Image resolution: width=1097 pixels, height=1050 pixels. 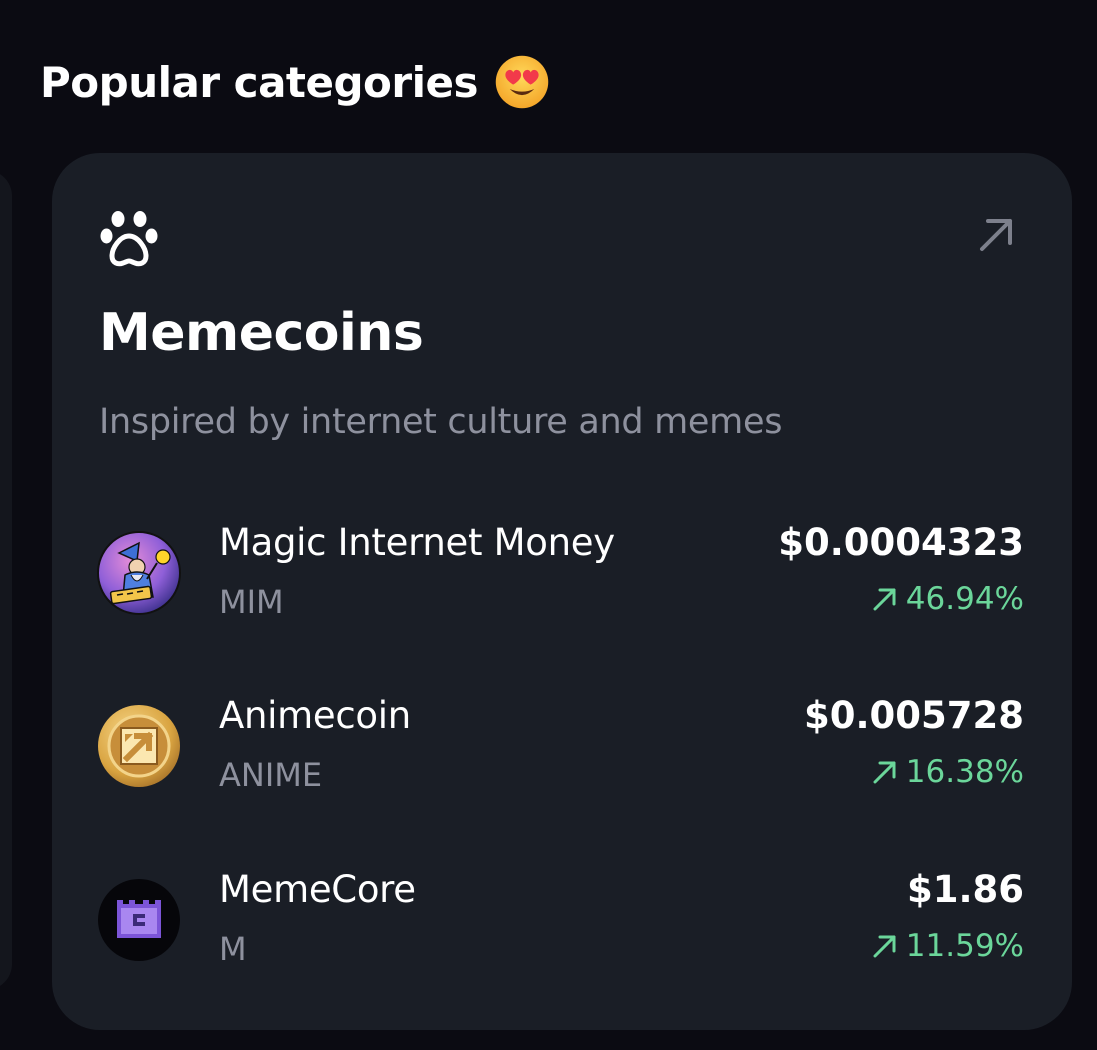 What do you see at coordinates (139, 920) in the screenshot?
I see `purple-block-logo-icon` at bounding box center [139, 920].